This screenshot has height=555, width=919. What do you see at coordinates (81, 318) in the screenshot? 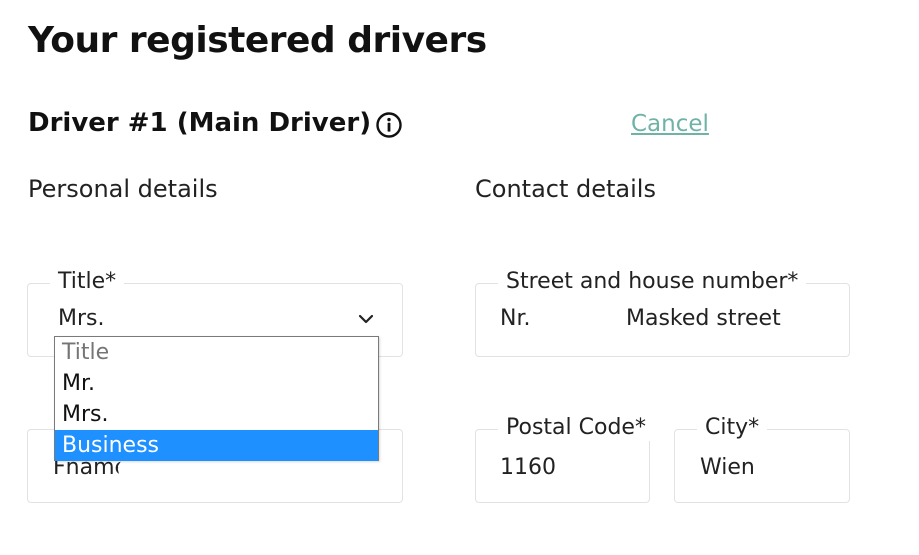
I see `title-select-value: Mrs.` at bounding box center [81, 318].